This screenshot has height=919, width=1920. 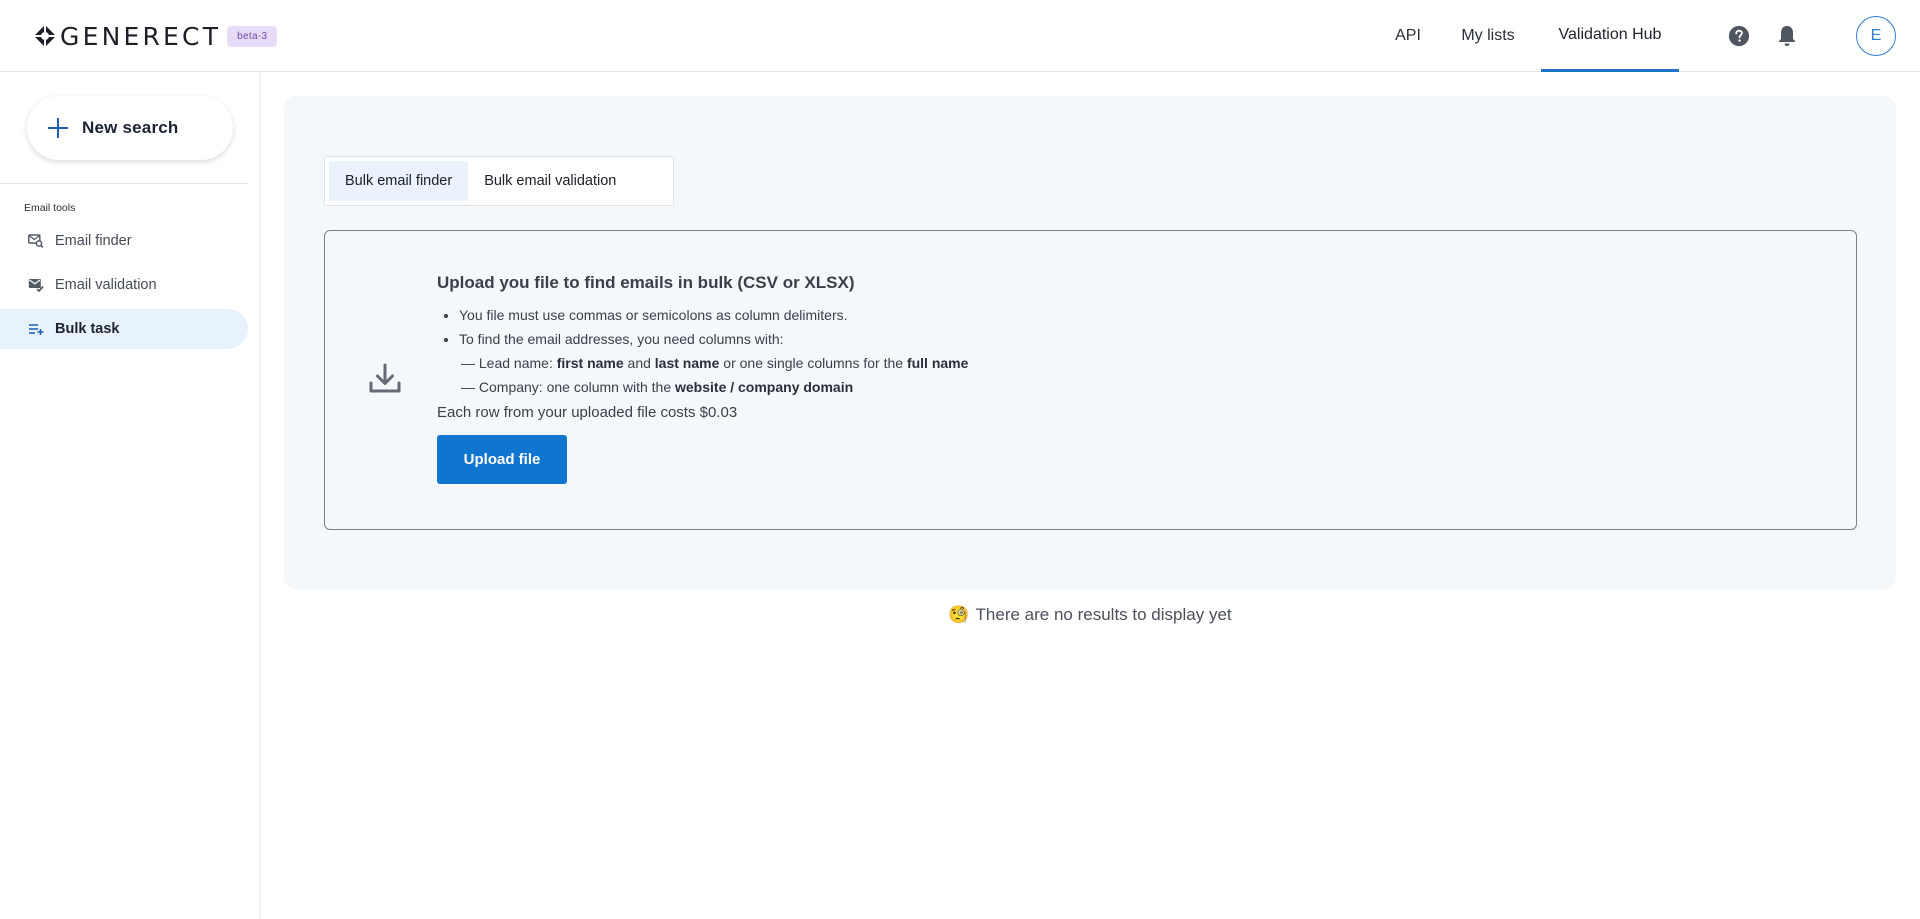 I want to click on upload-file-button: Upload file, so click(x=502, y=459).